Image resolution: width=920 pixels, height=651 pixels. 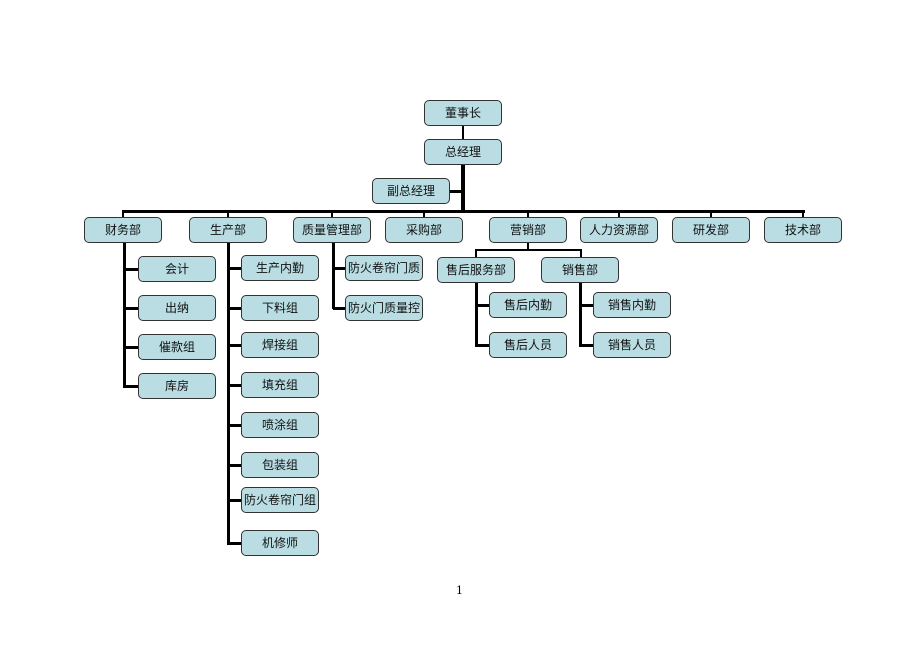 What do you see at coordinates (177, 347) in the screenshot?
I see `node-finance-unit: 催款组` at bounding box center [177, 347].